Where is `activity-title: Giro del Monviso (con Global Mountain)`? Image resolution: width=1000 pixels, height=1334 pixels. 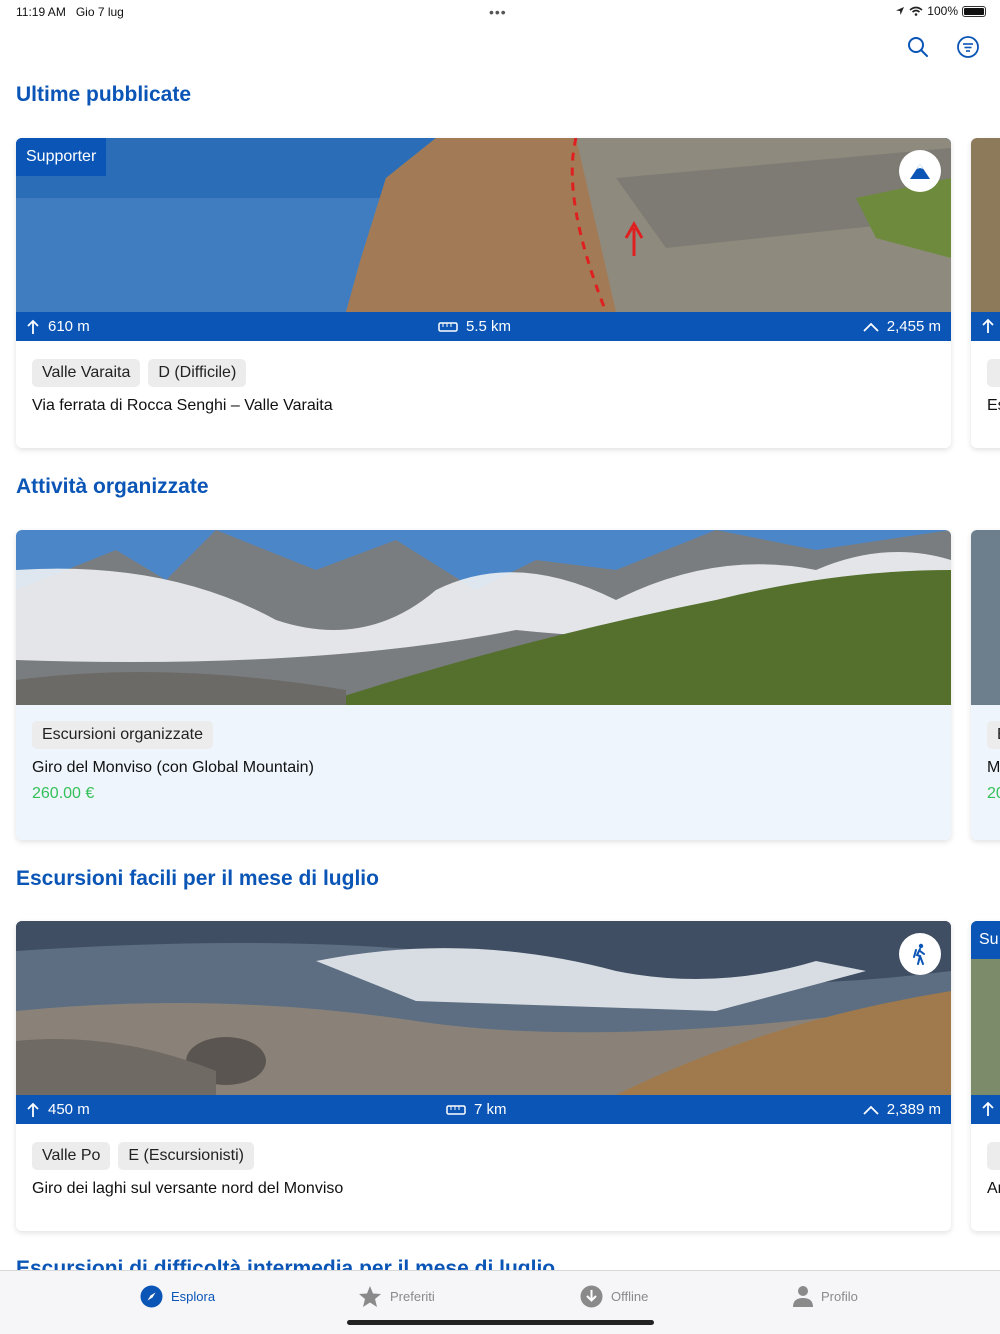 activity-title: Giro del Monviso (con Global Mountain) is located at coordinates (173, 767).